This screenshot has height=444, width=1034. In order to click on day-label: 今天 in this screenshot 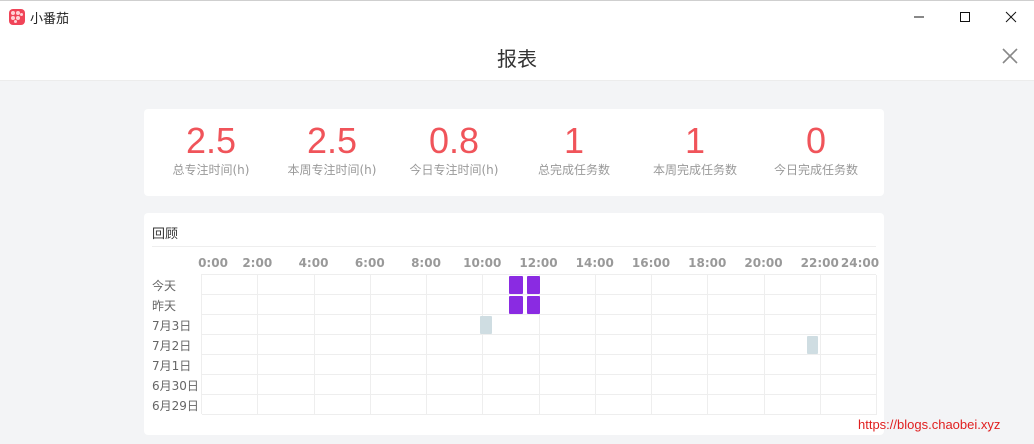, I will do `click(164, 286)`.